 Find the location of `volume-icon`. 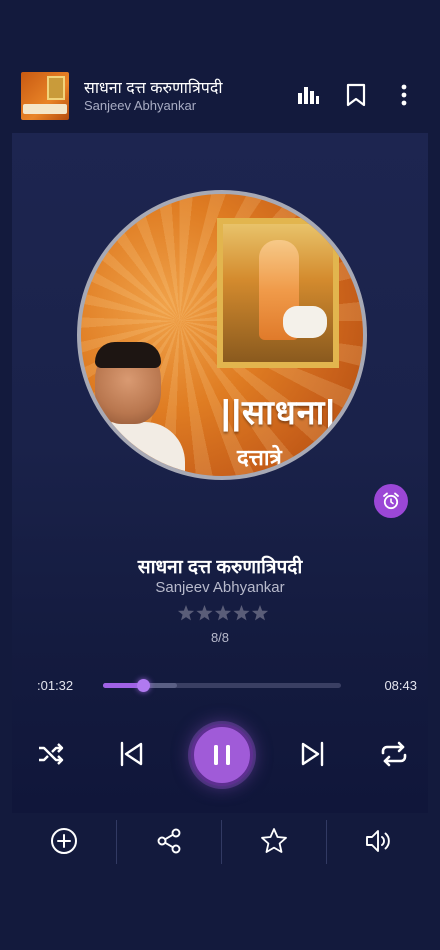

volume-icon is located at coordinates (378, 841).